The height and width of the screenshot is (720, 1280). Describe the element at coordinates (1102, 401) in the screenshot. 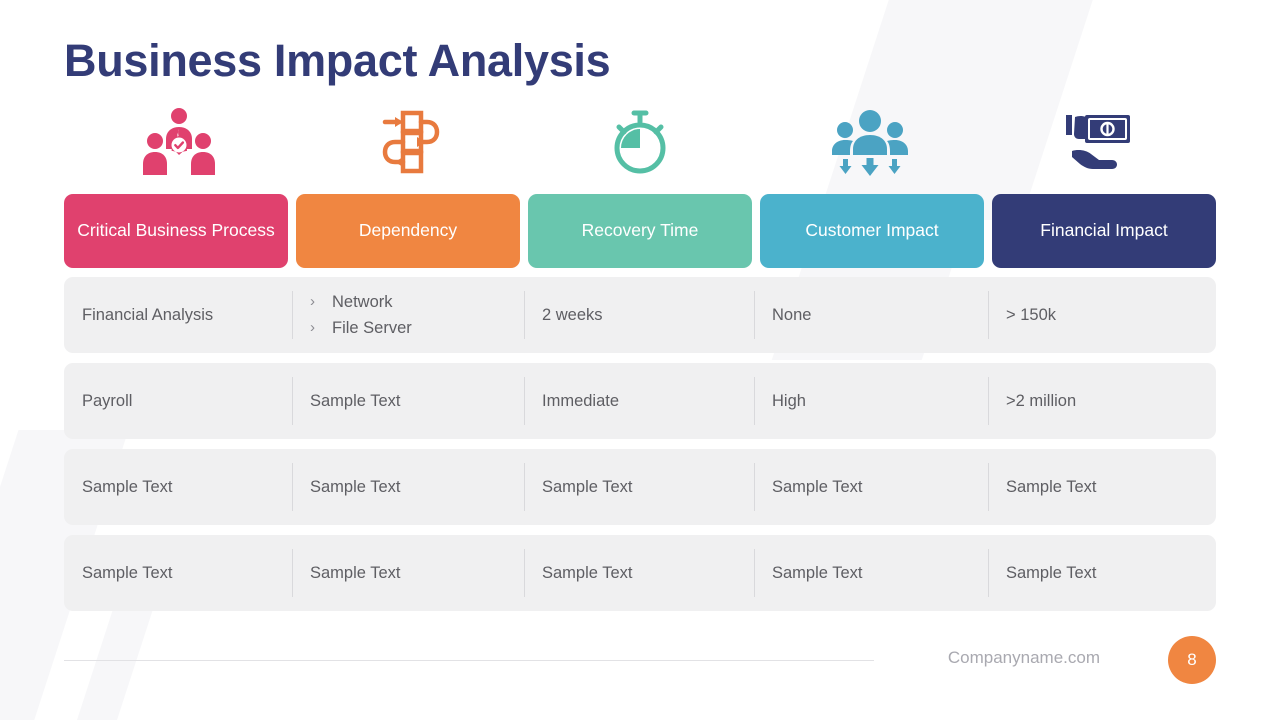

I see `table-cell-financial-impact: >2 million` at that location.